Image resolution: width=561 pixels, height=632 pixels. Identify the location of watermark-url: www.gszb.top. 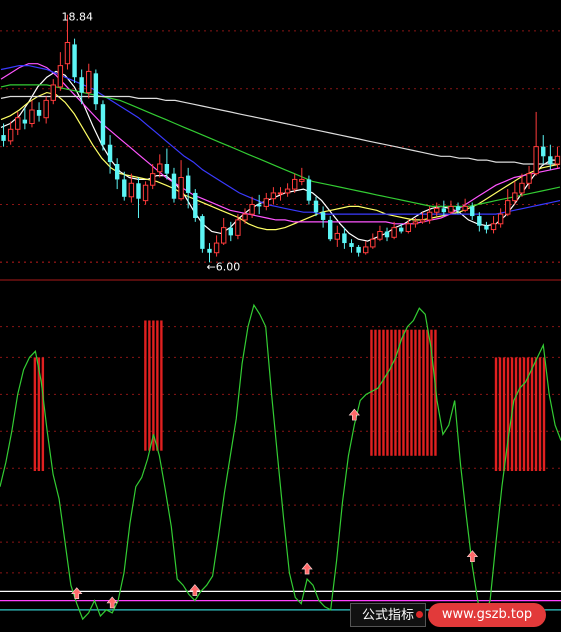
(487, 615).